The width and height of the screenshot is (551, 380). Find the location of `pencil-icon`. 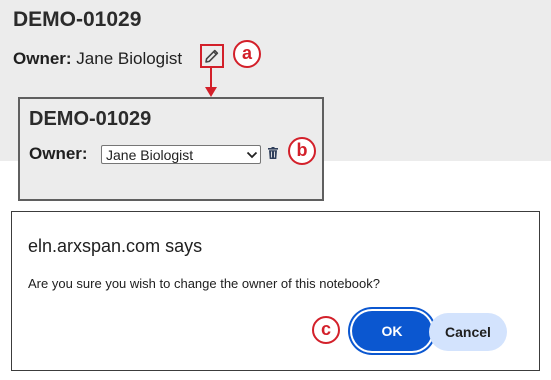

pencil-icon is located at coordinates (212, 56).